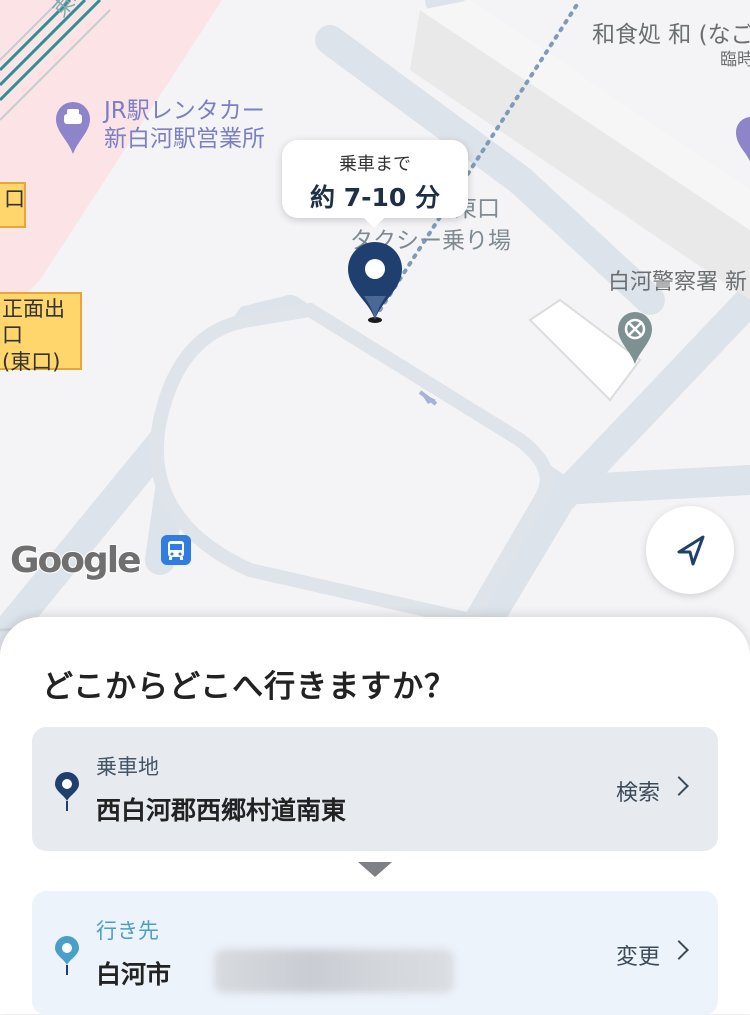 This screenshot has height=1015, width=750. What do you see at coordinates (67, 791) in the screenshot?
I see `pickup-pin-icon` at bounding box center [67, 791].